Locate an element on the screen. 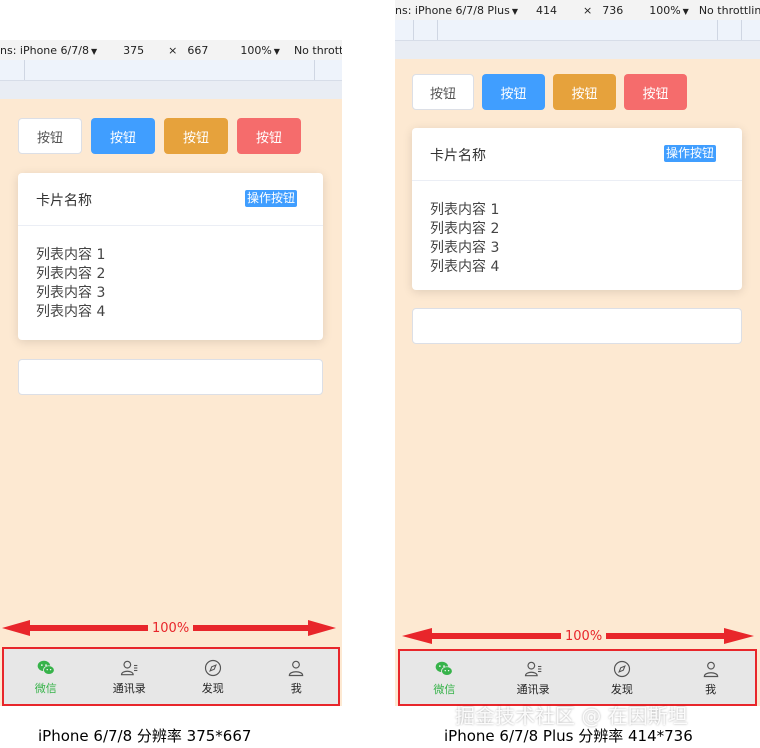  device-select: ns: iPhone 6/7/8 Plus ▼ is located at coordinates (456, 10).